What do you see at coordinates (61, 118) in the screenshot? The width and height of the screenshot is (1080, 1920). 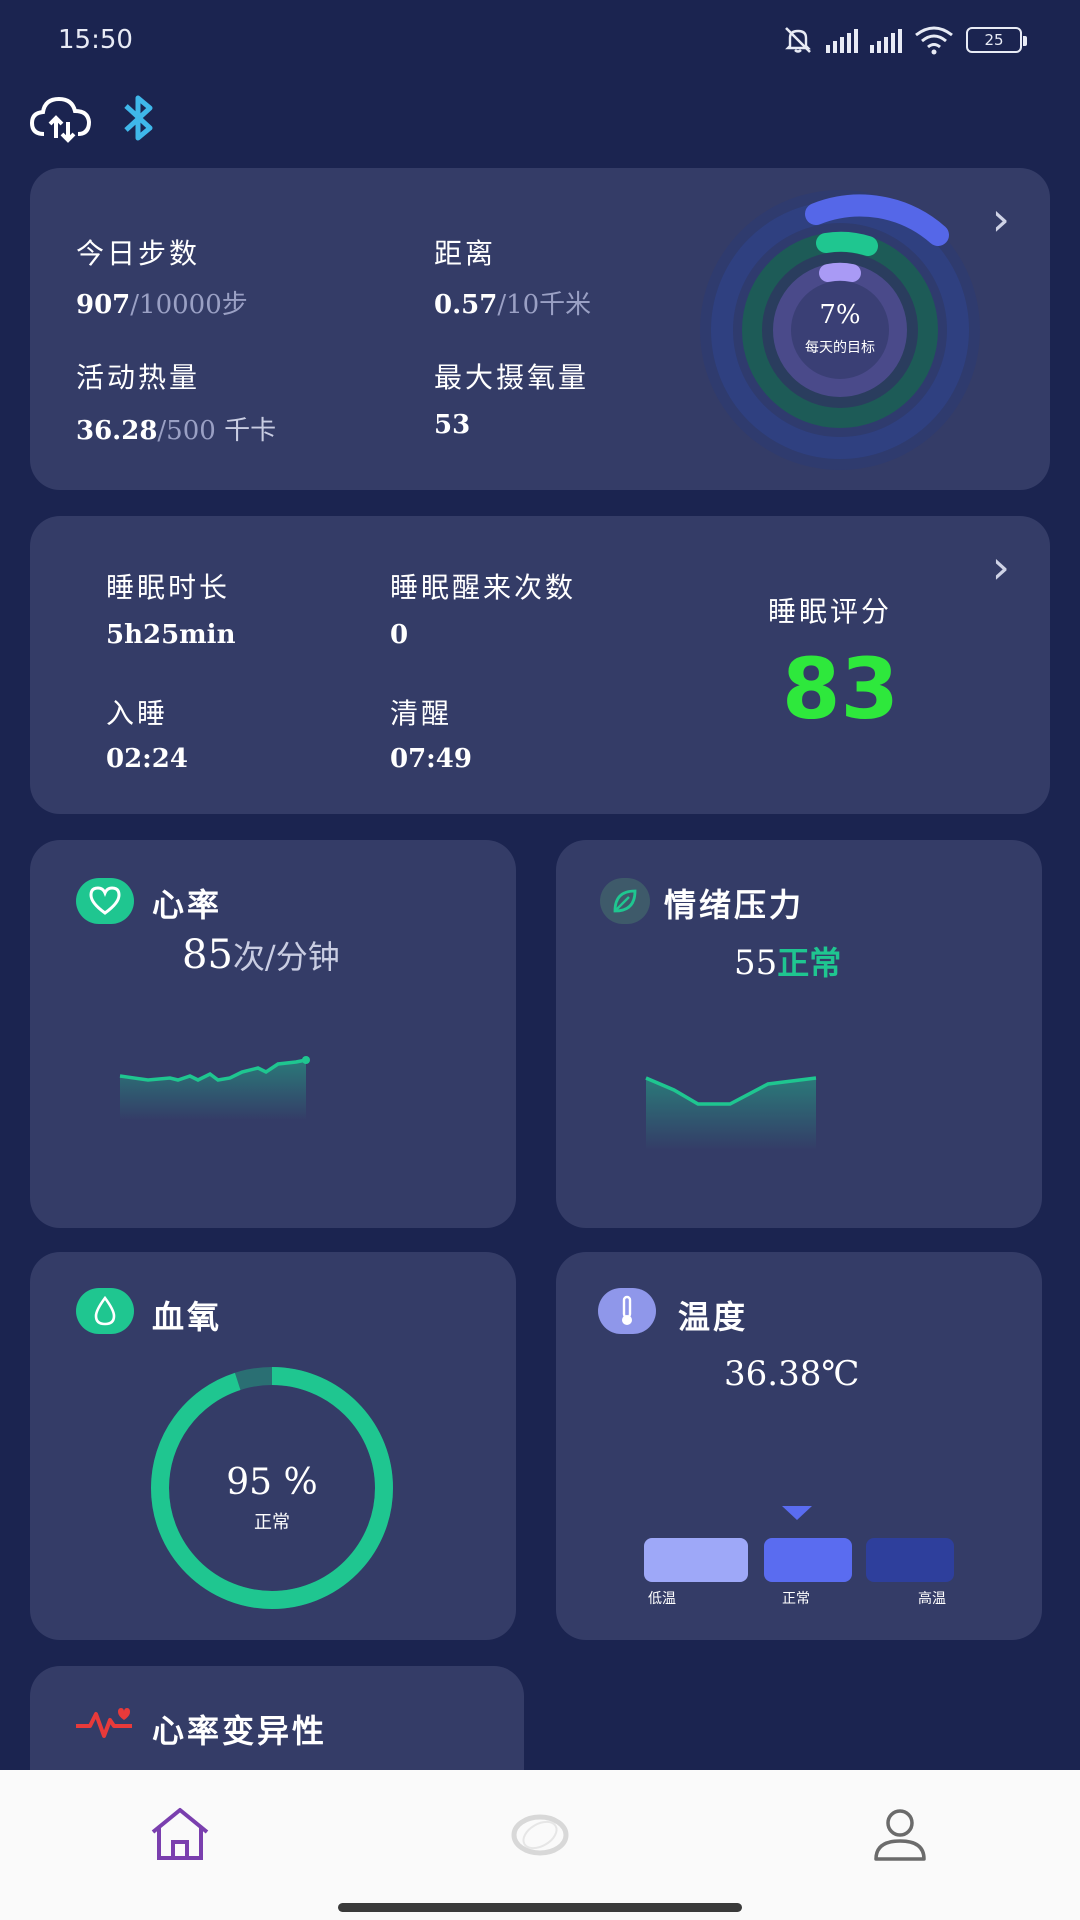 I see `cloud-sync-icon` at bounding box center [61, 118].